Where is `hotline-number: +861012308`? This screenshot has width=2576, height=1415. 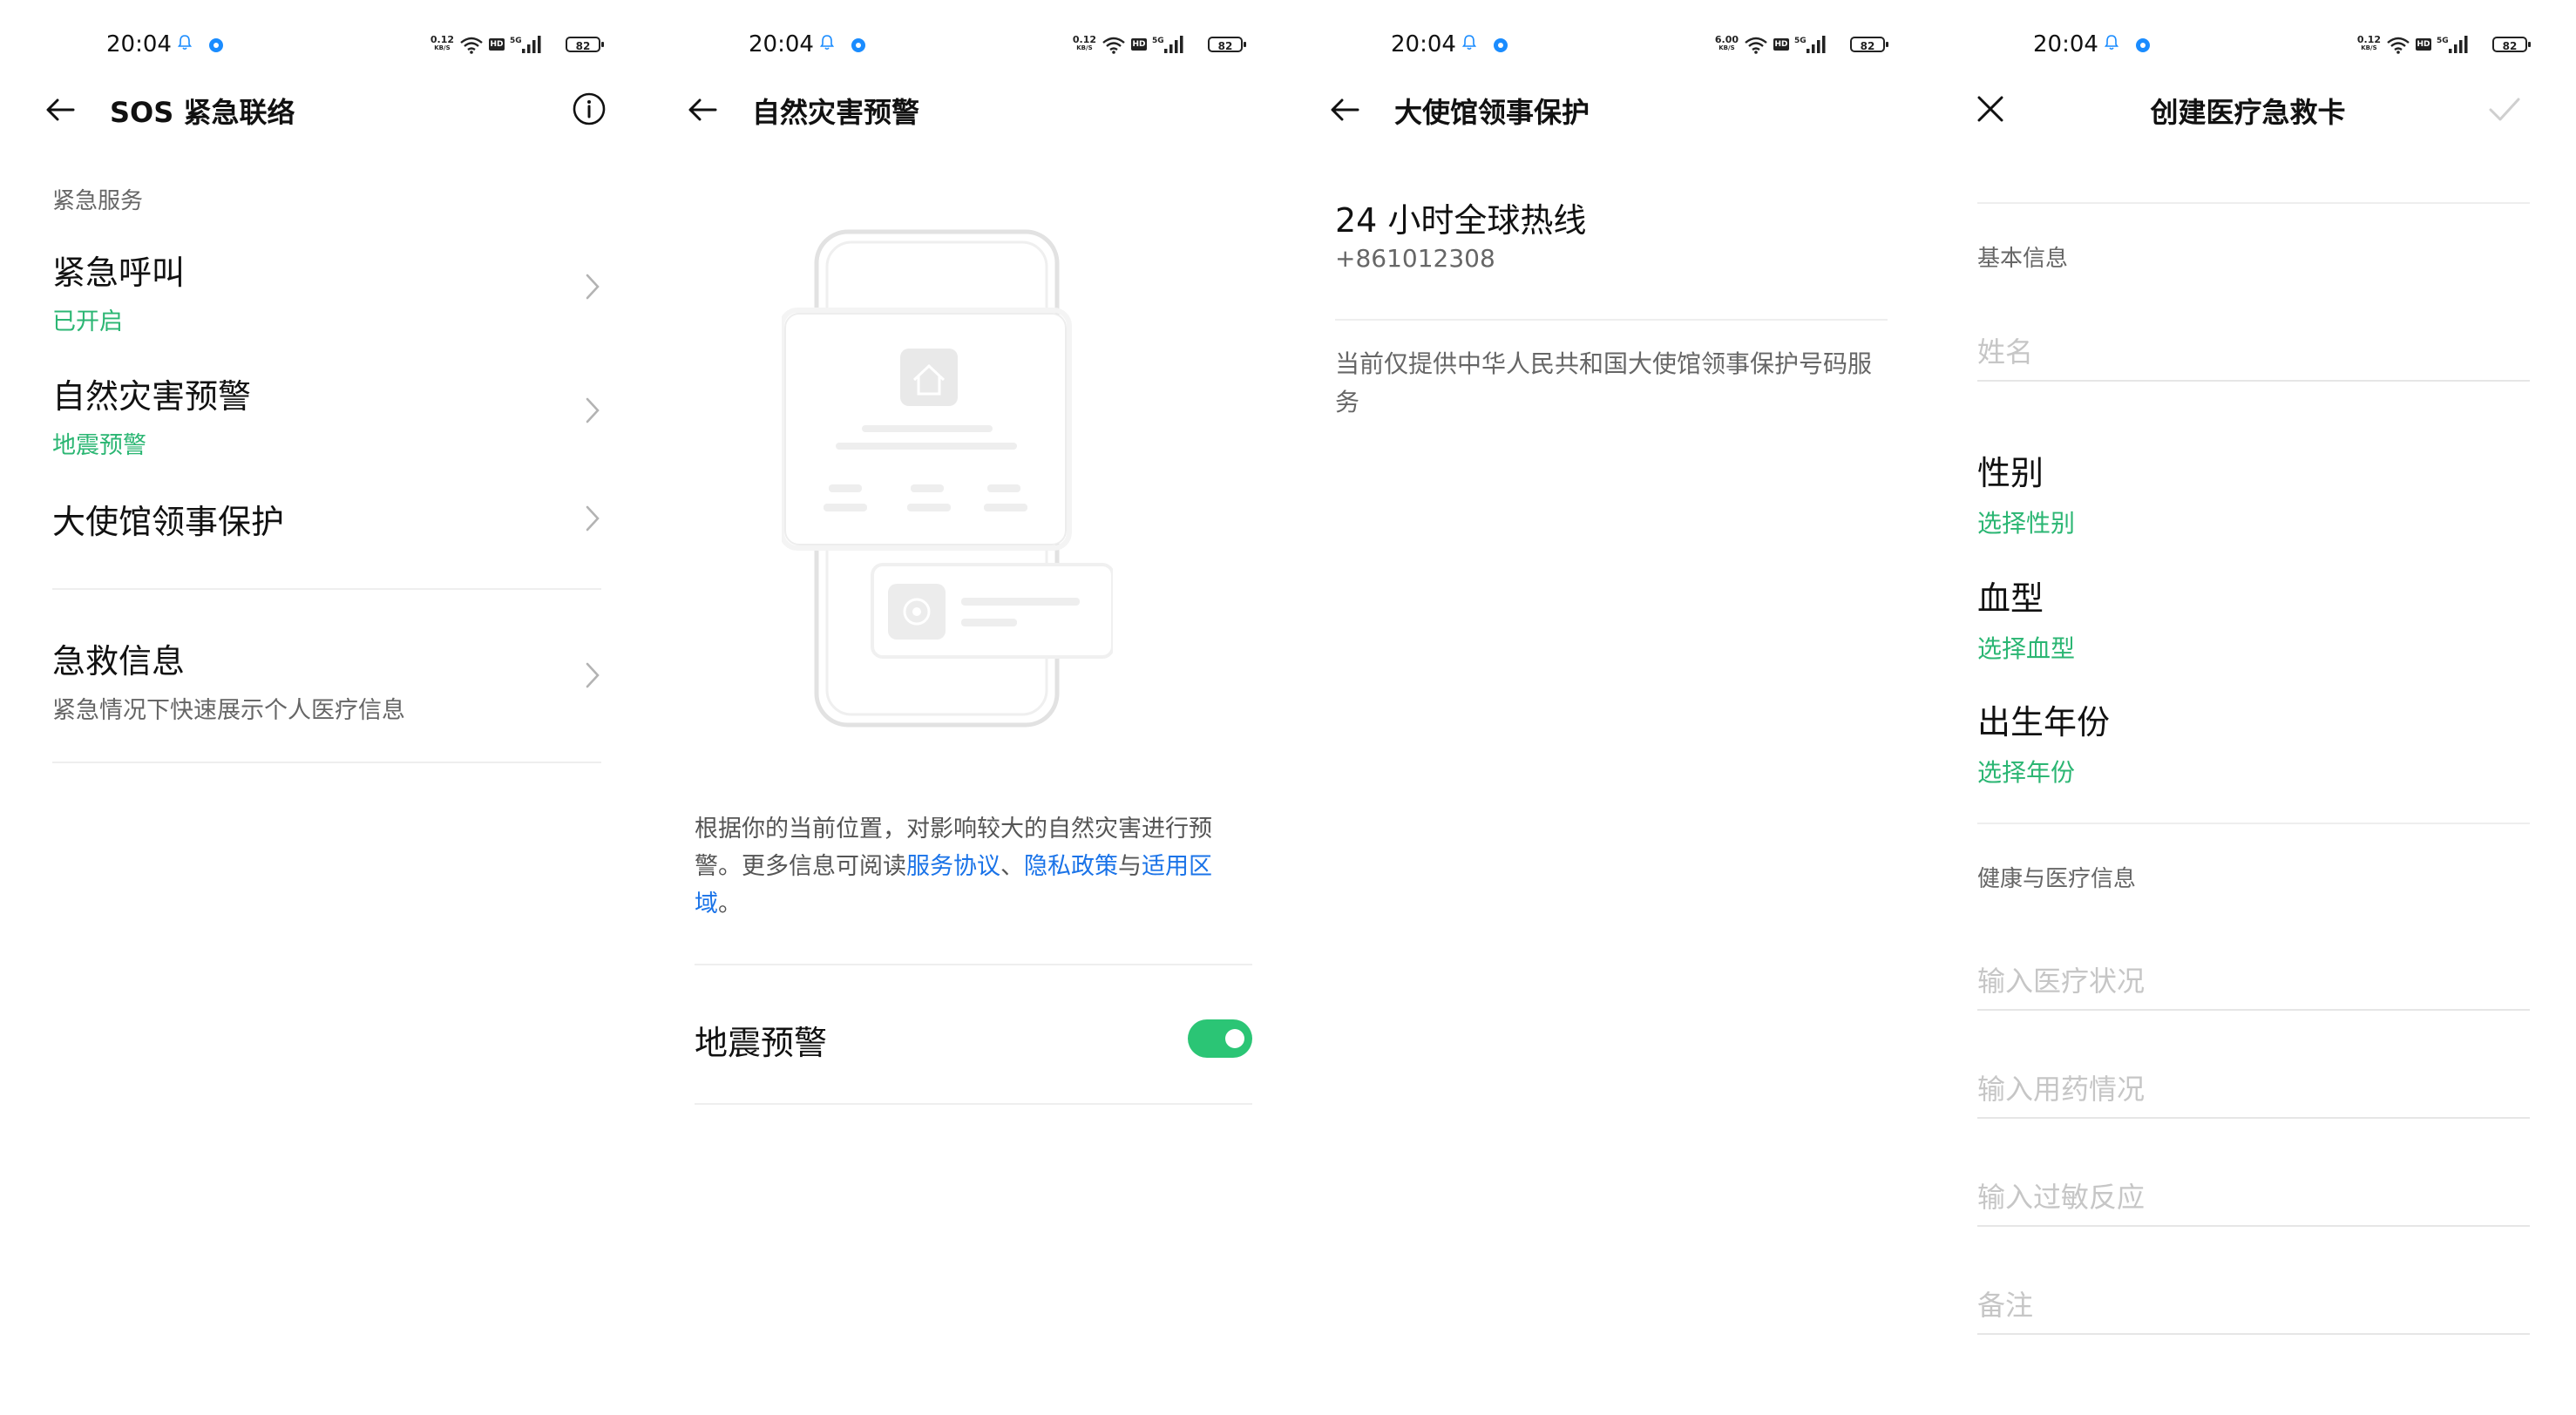
hotline-number: +861012308 is located at coordinates (1415, 258).